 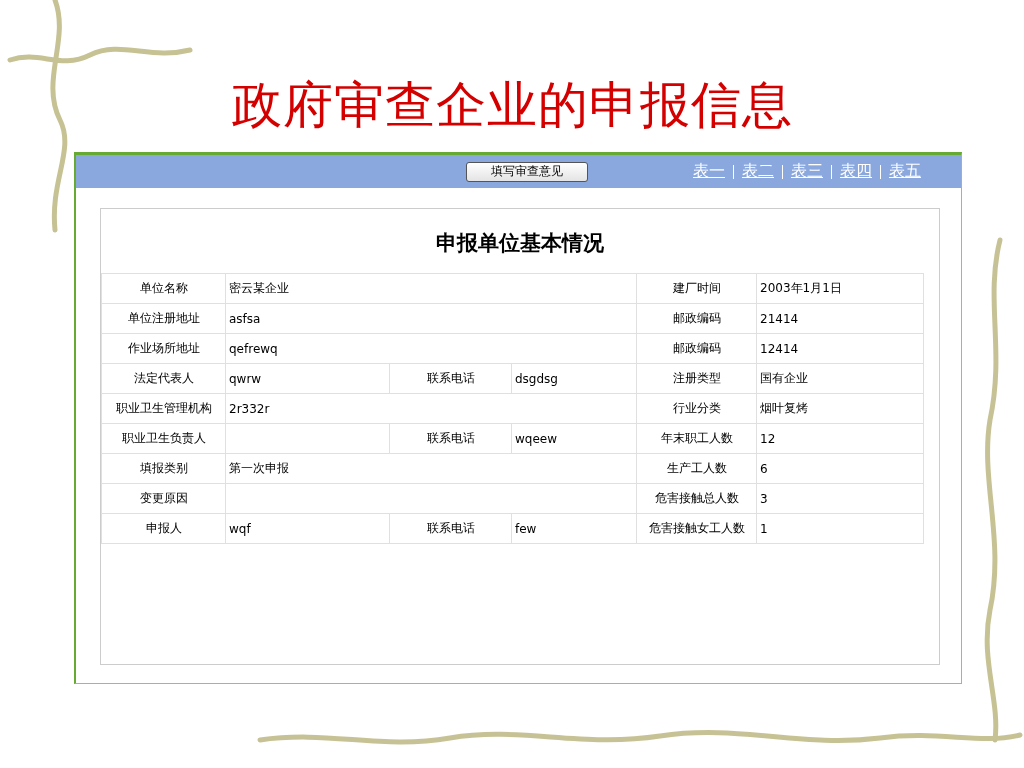 What do you see at coordinates (856, 171) in the screenshot?
I see `table-link: 表四` at bounding box center [856, 171].